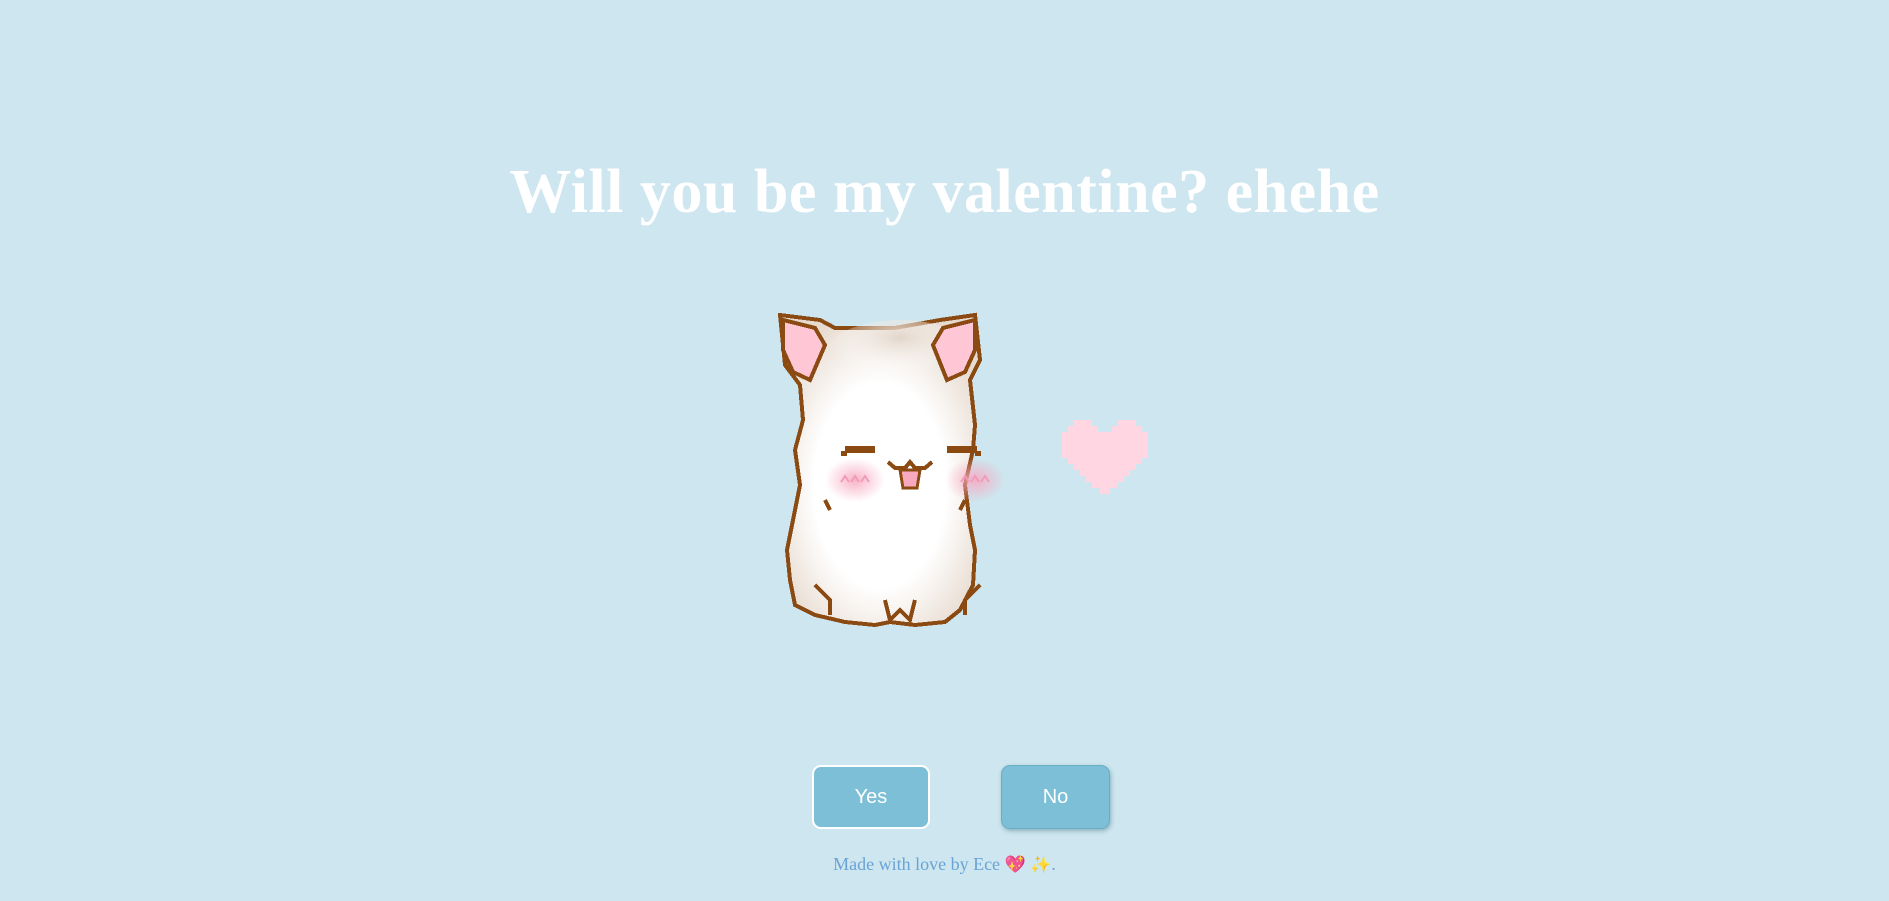  What do you see at coordinates (1105, 457) in the screenshot?
I see `pixel-heart-icon` at bounding box center [1105, 457].